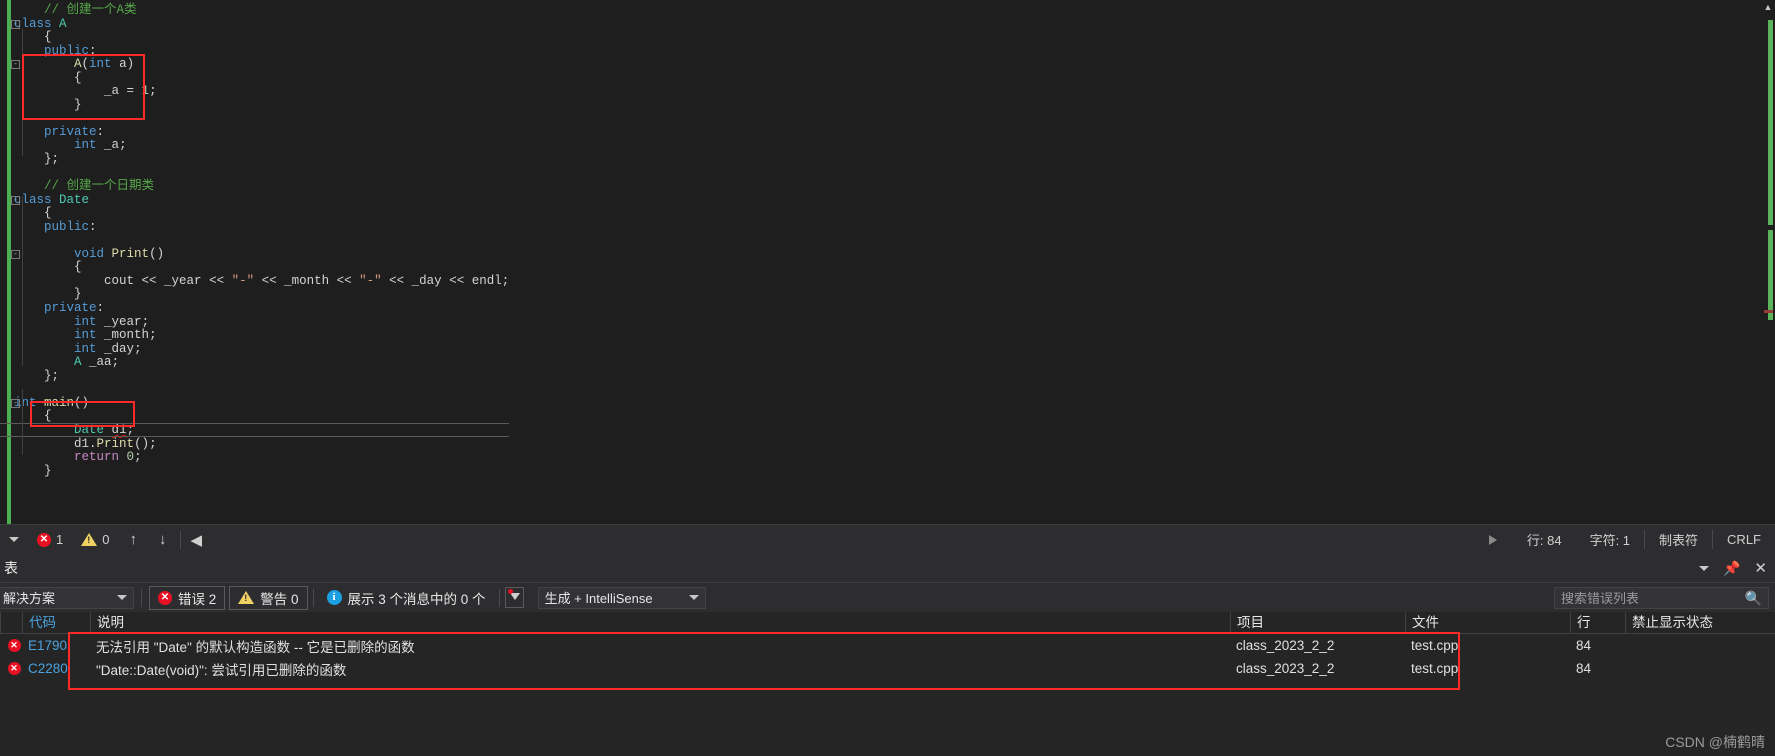 This screenshot has height=756, width=1775. I want to click on code-line: - int main(), so click(254, 403).